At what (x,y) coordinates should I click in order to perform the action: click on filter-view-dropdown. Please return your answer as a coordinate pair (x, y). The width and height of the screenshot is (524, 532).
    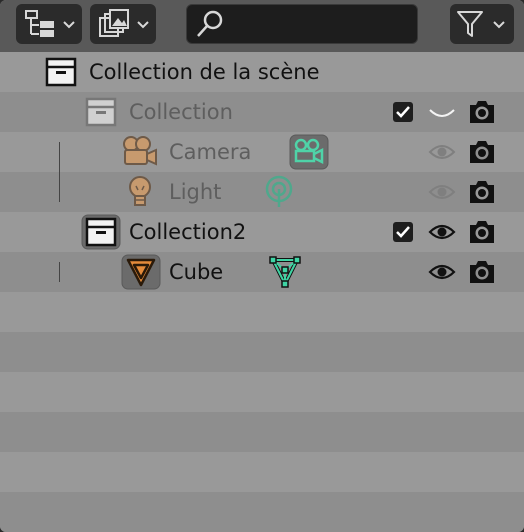
    Looking at the image, I should click on (123, 24).